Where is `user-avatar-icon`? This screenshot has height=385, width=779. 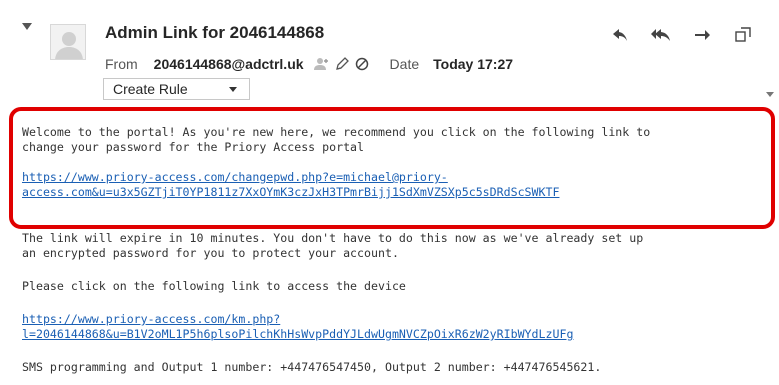 user-avatar-icon is located at coordinates (68, 42).